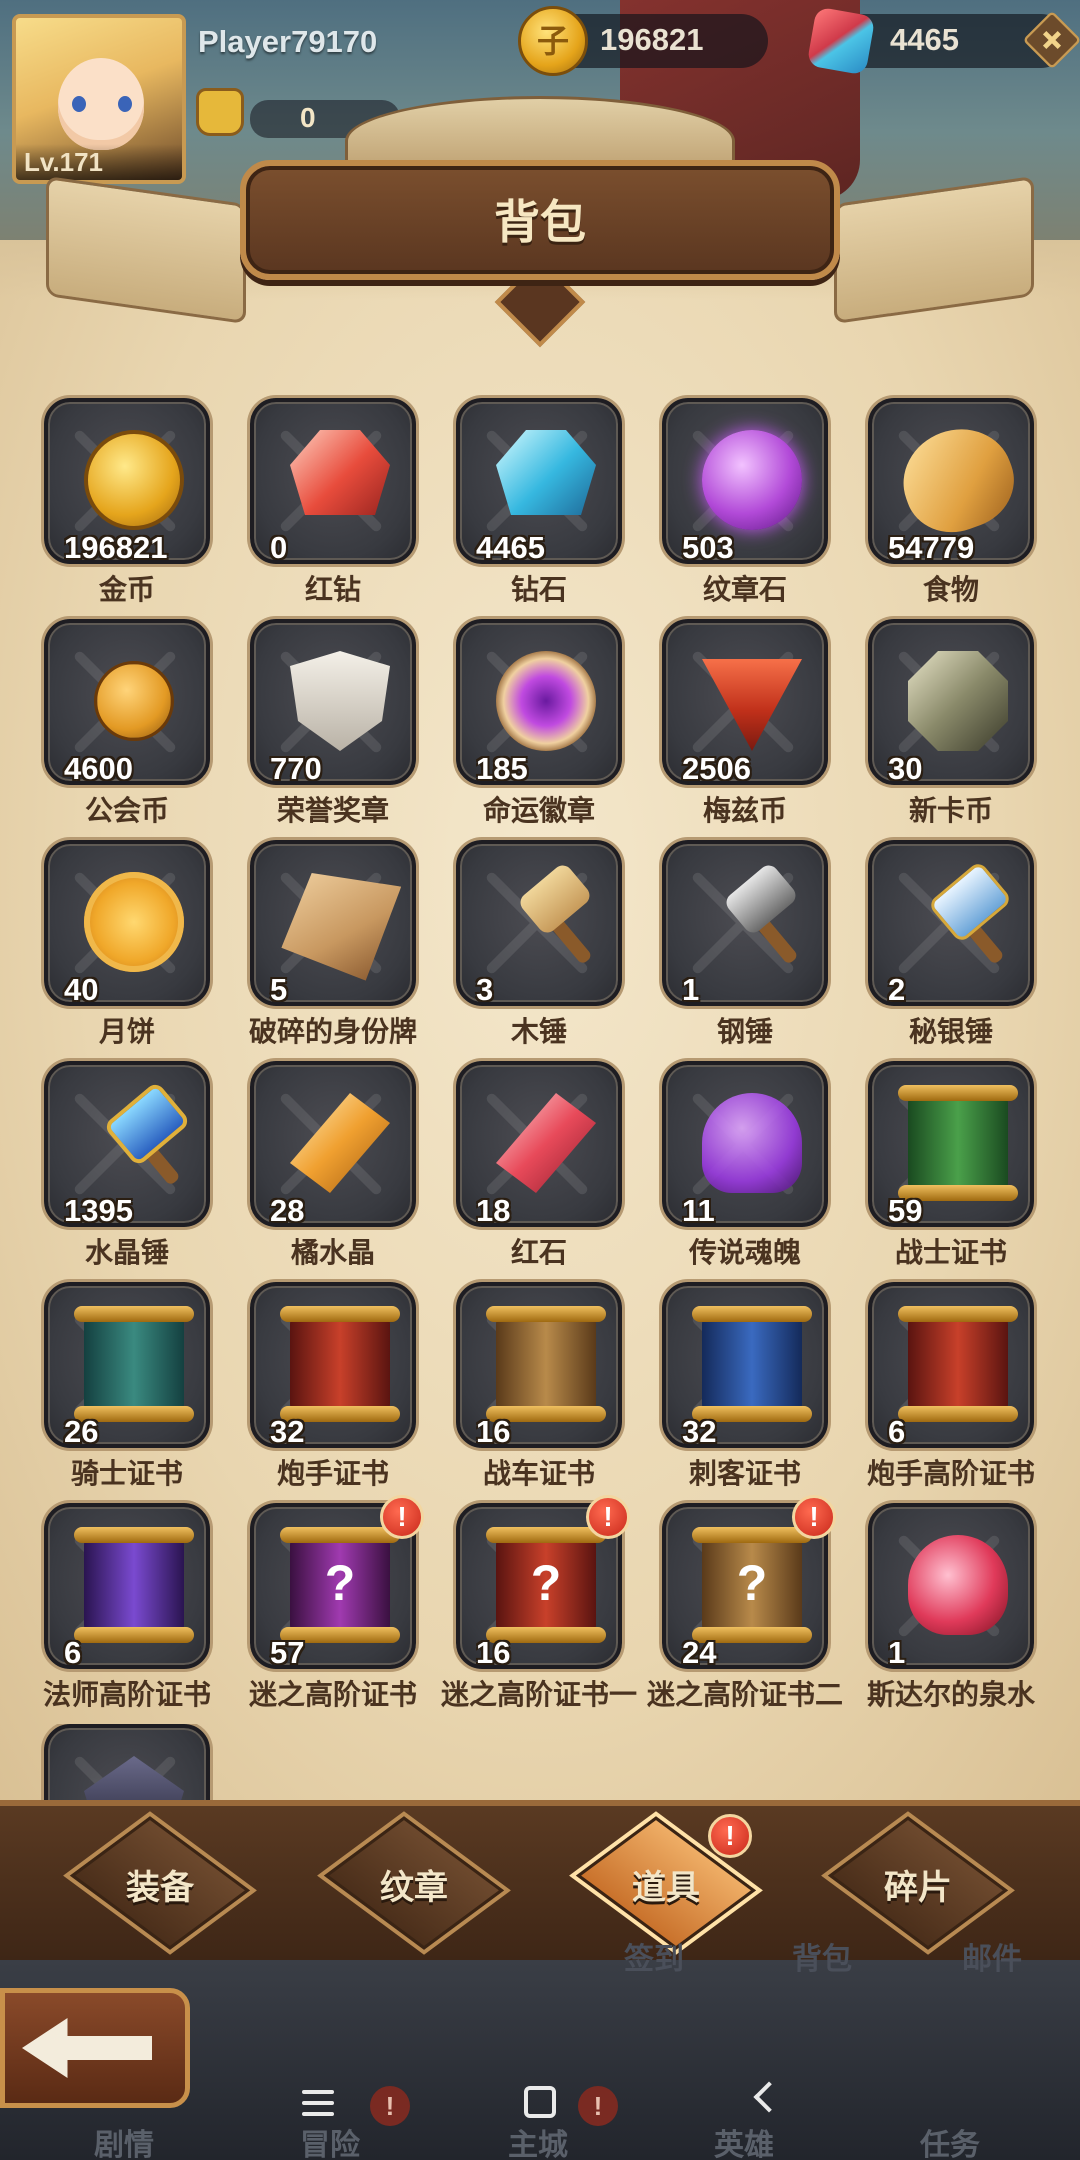 This screenshot has height=2160, width=1080. Describe the element at coordinates (343, 1164) in the screenshot. I see `inventory-item: 28 橘水晶` at that location.